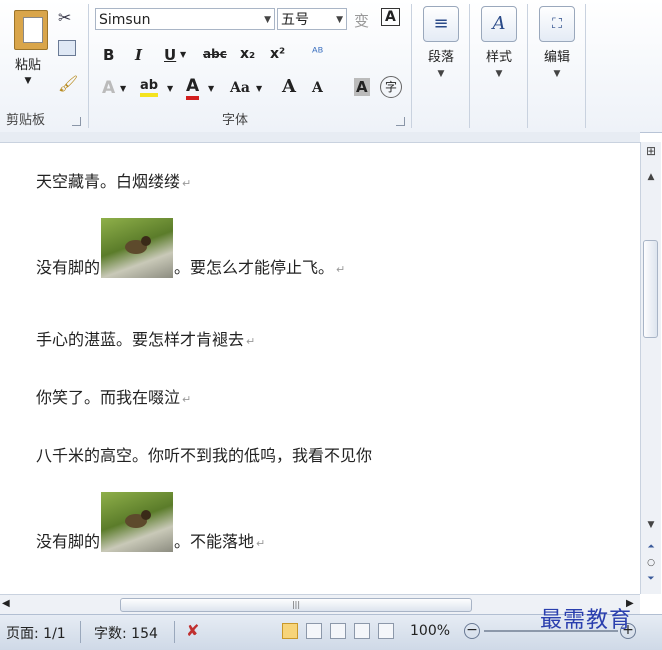  What do you see at coordinates (64, 17) in the screenshot?
I see `cut-icon: ✂` at bounding box center [64, 17].